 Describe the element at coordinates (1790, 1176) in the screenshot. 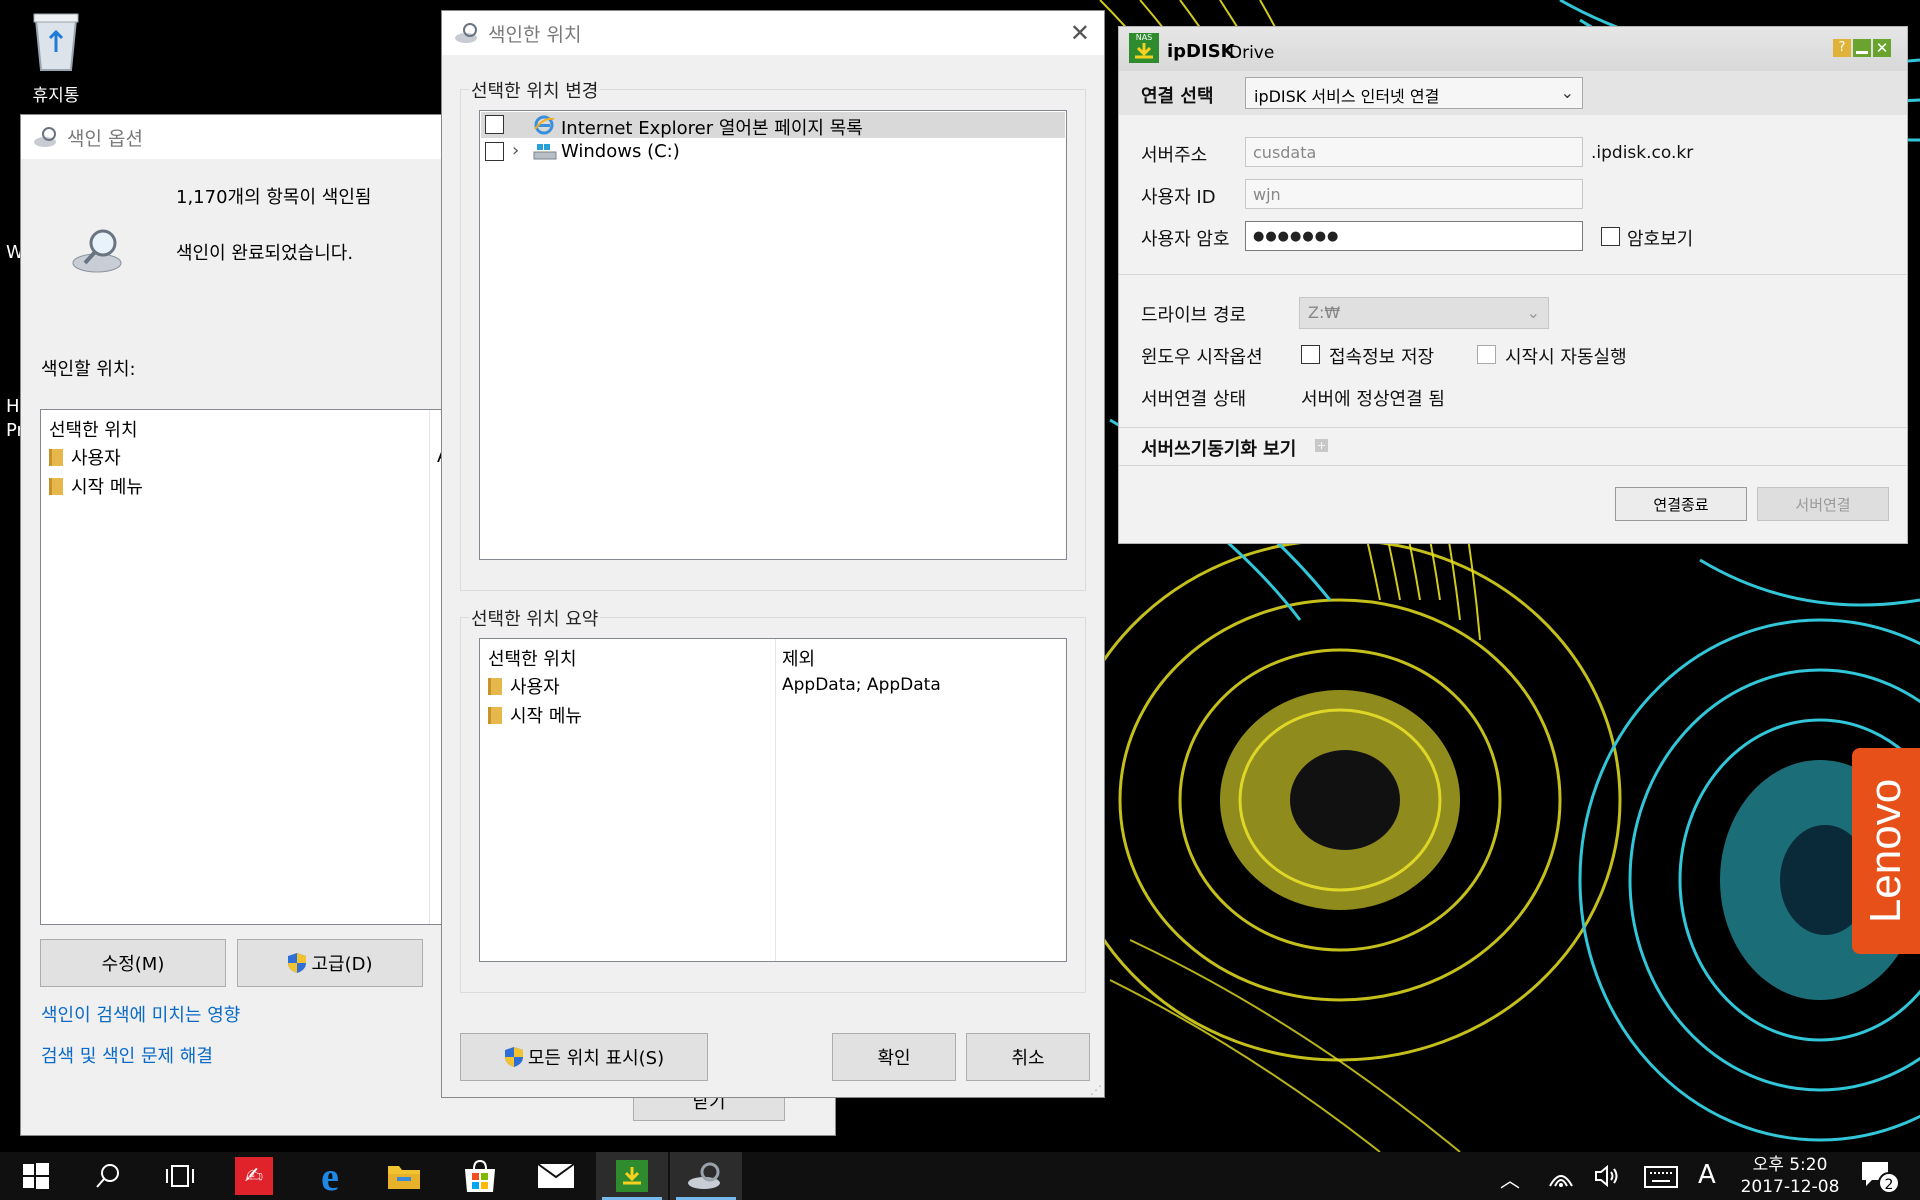

I see `clock: 오후 5:20 2017-12-08` at that location.